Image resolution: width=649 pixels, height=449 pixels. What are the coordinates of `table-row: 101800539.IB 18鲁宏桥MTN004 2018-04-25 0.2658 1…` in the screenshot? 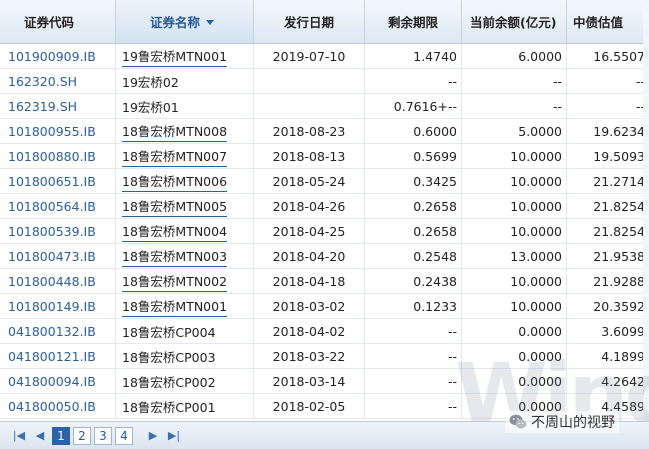 It's located at (324, 231).